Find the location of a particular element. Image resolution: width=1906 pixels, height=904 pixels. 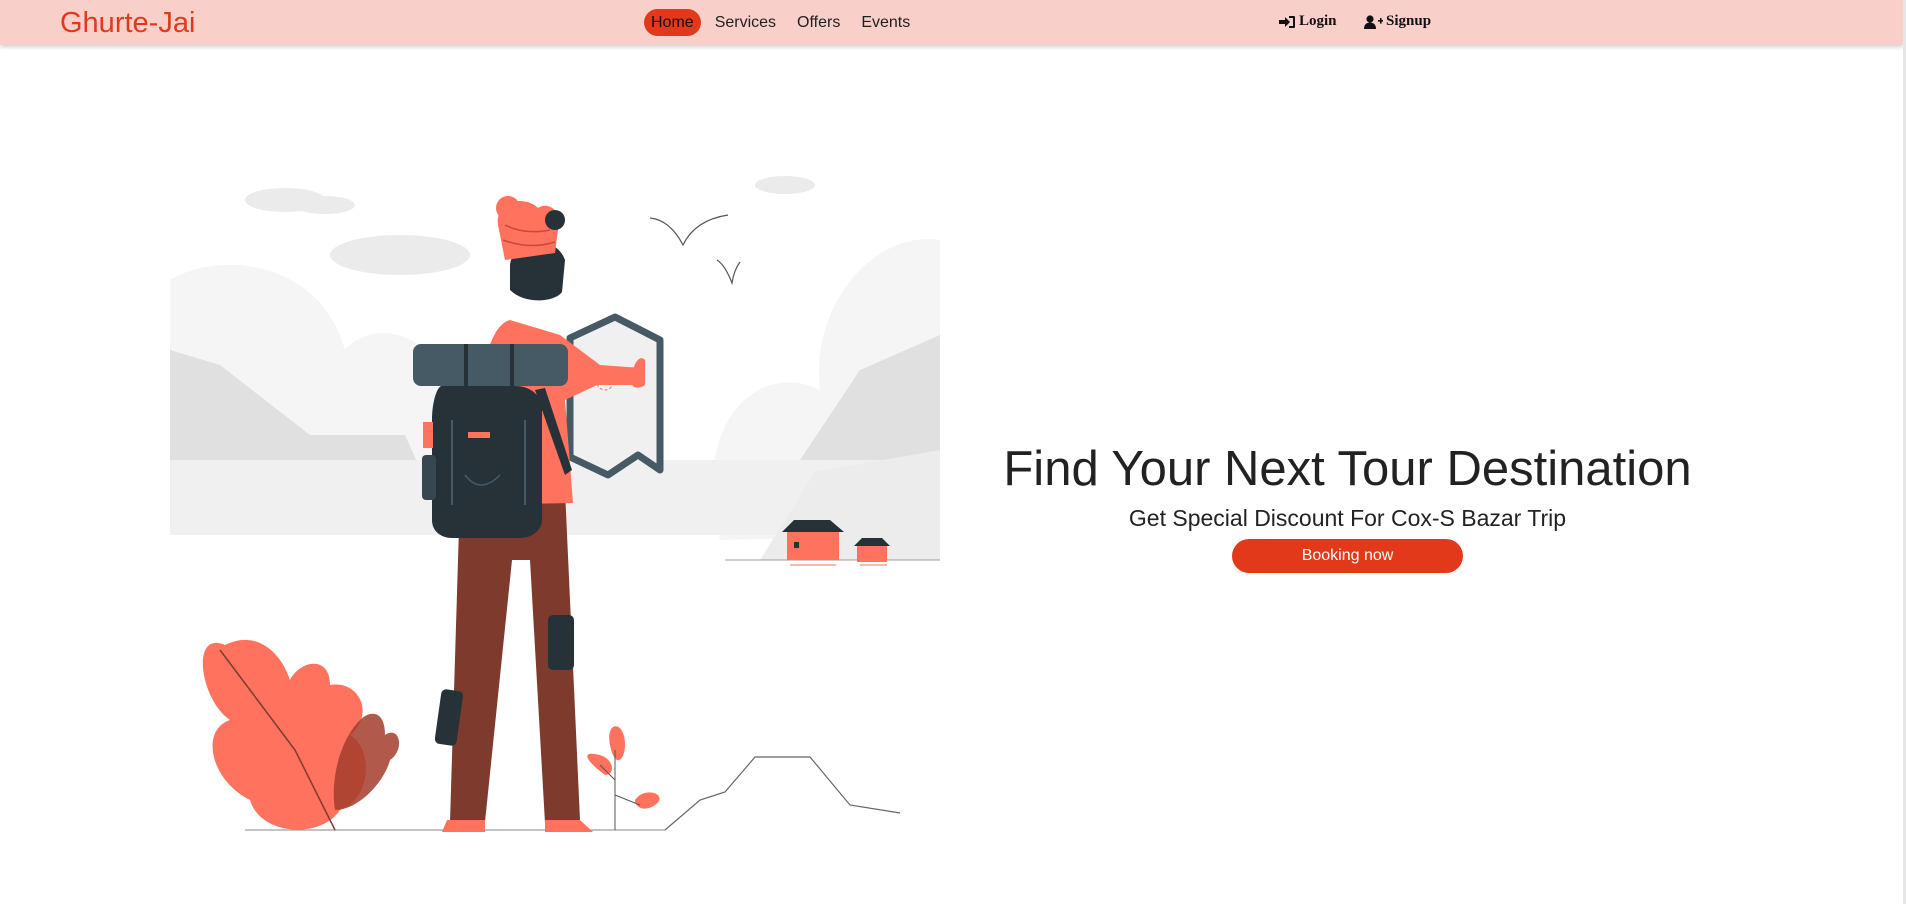

signup-link: Signup is located at coordinates (1397, 21).